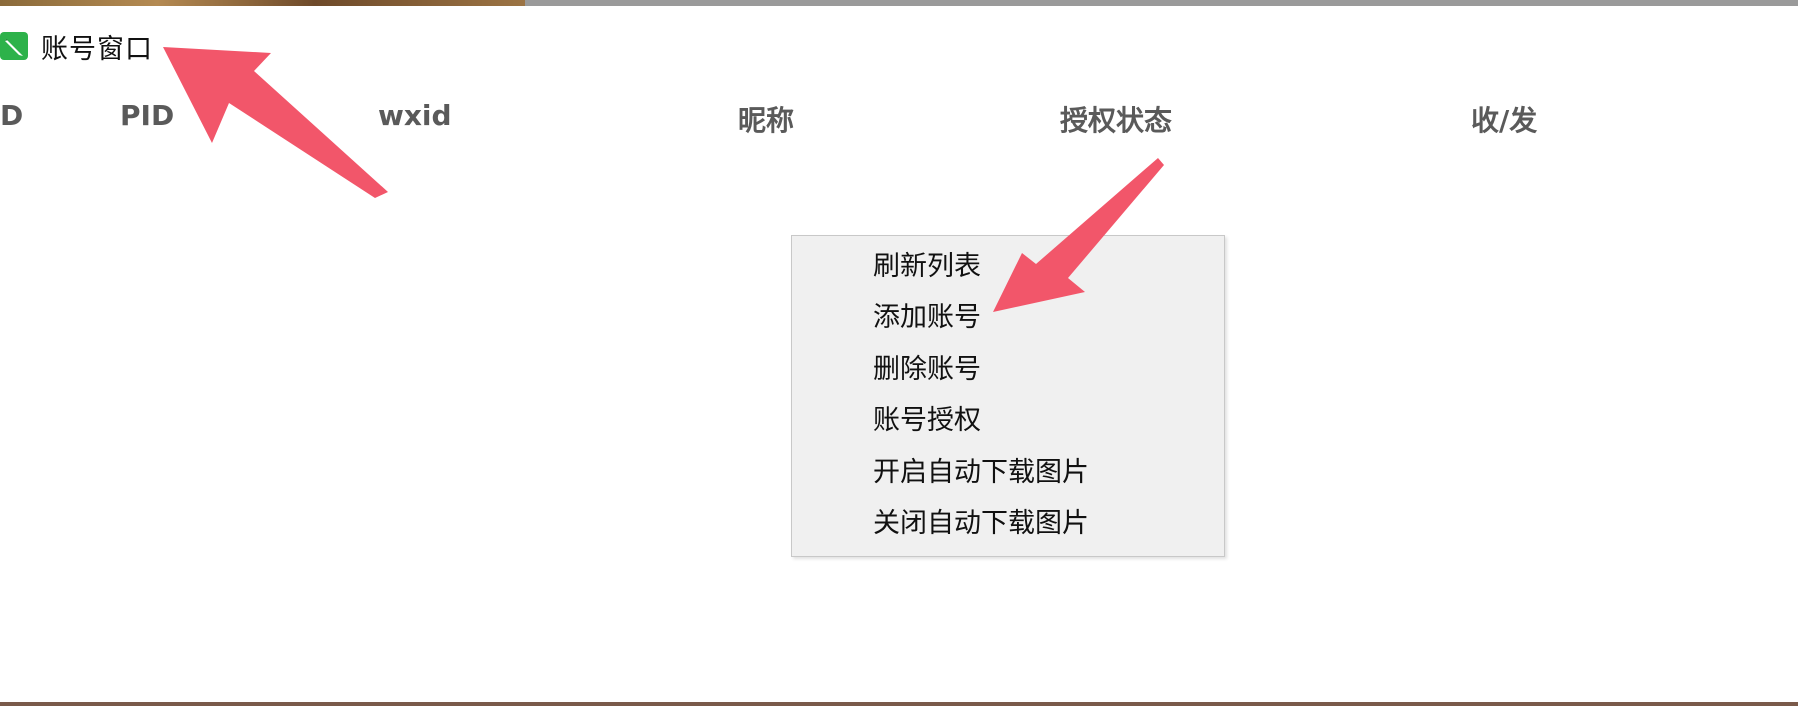  What do you see at coordinates (1008, 473) in the screenshot?
I see `menu-item-enable-auto-download-images: 开启自动下载图片` at bounding box center [1008, 473].